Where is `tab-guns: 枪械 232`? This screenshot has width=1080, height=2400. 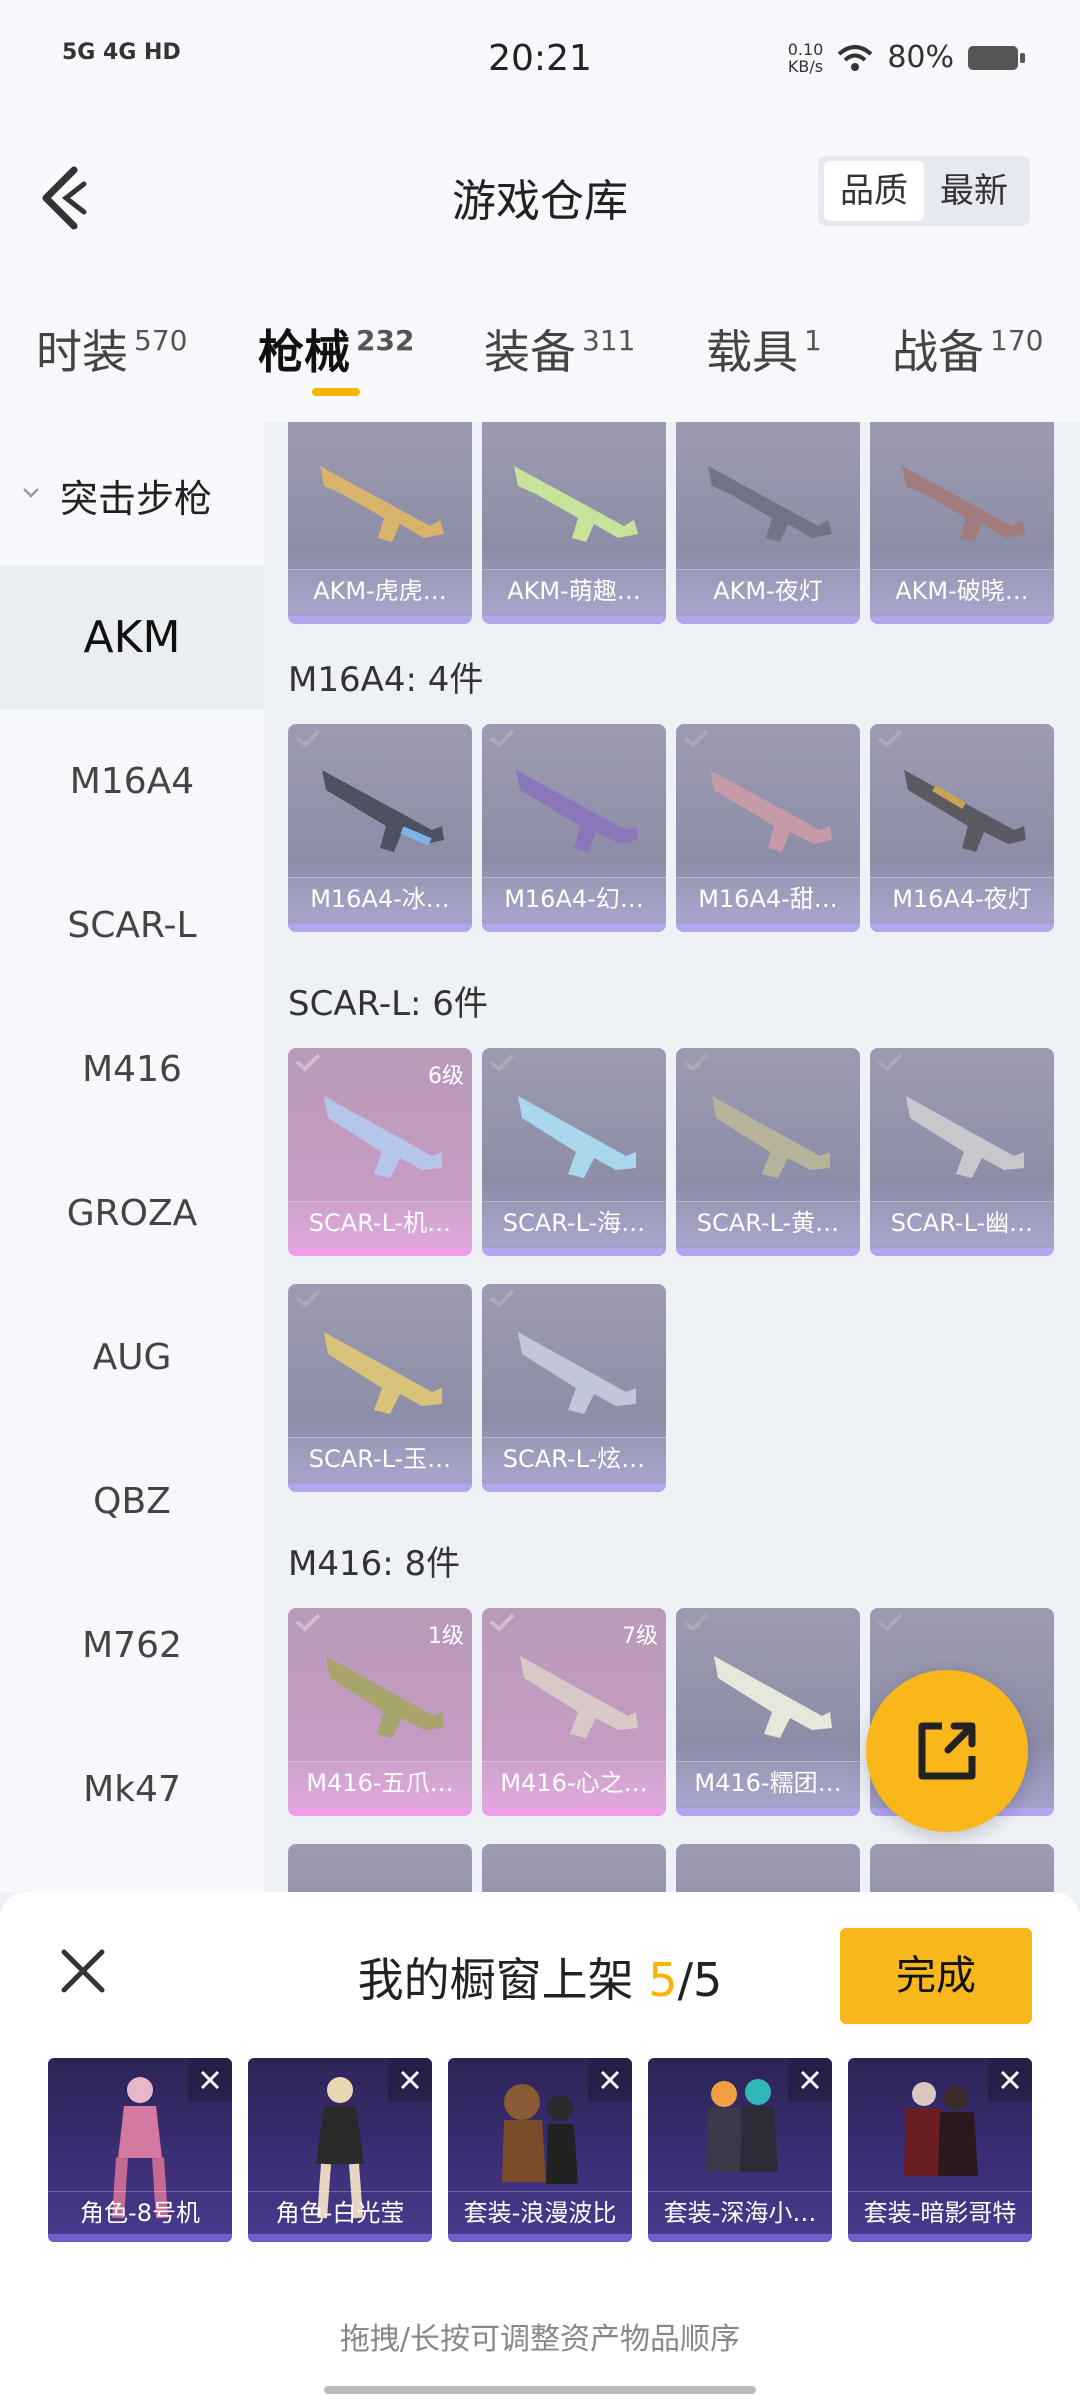
tab-guns: 枪械 232 is located at coordinates (336, 356).